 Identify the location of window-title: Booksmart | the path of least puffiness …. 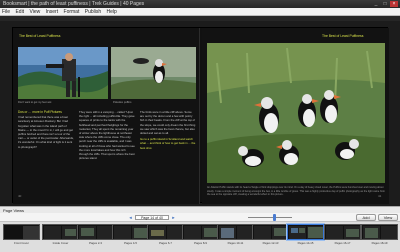
(74, 4).